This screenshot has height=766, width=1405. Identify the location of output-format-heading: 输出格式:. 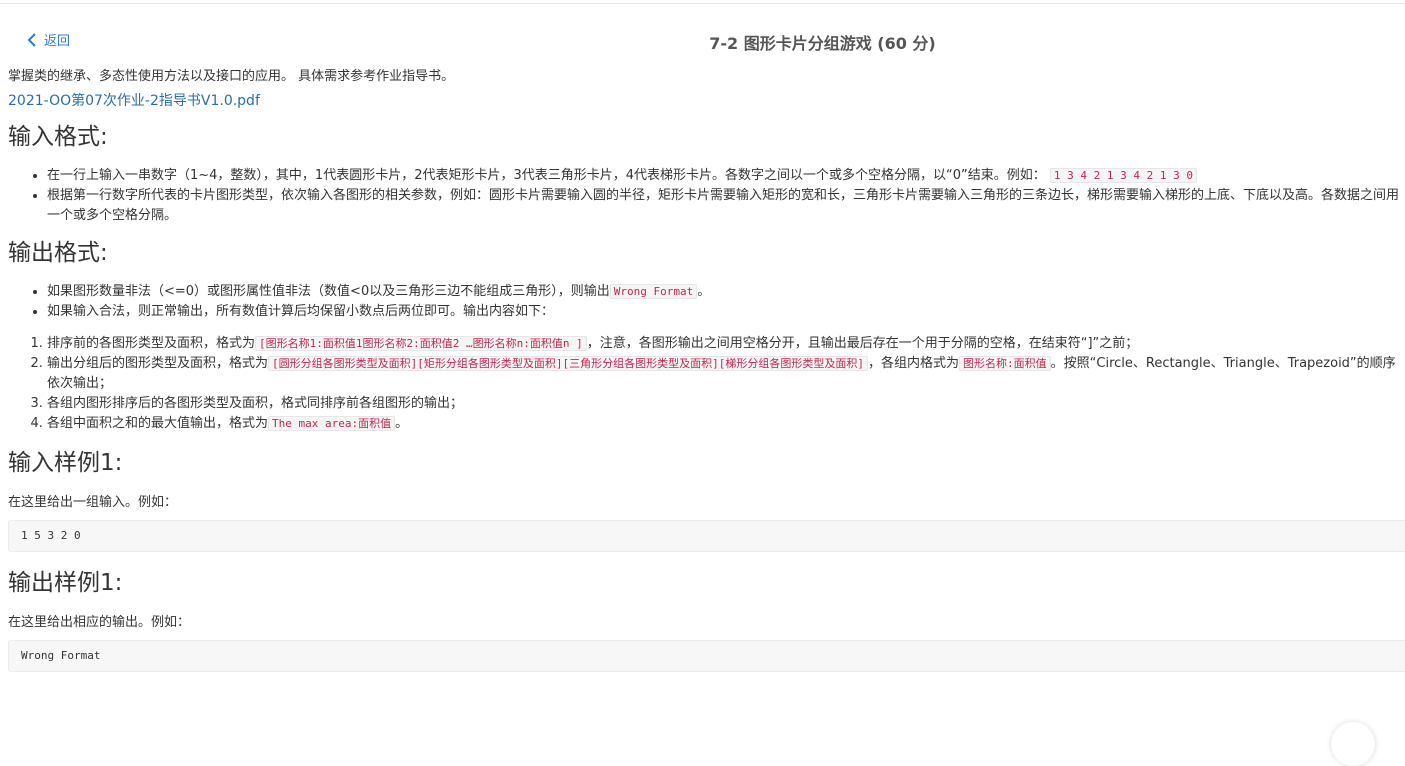
(58, 253).